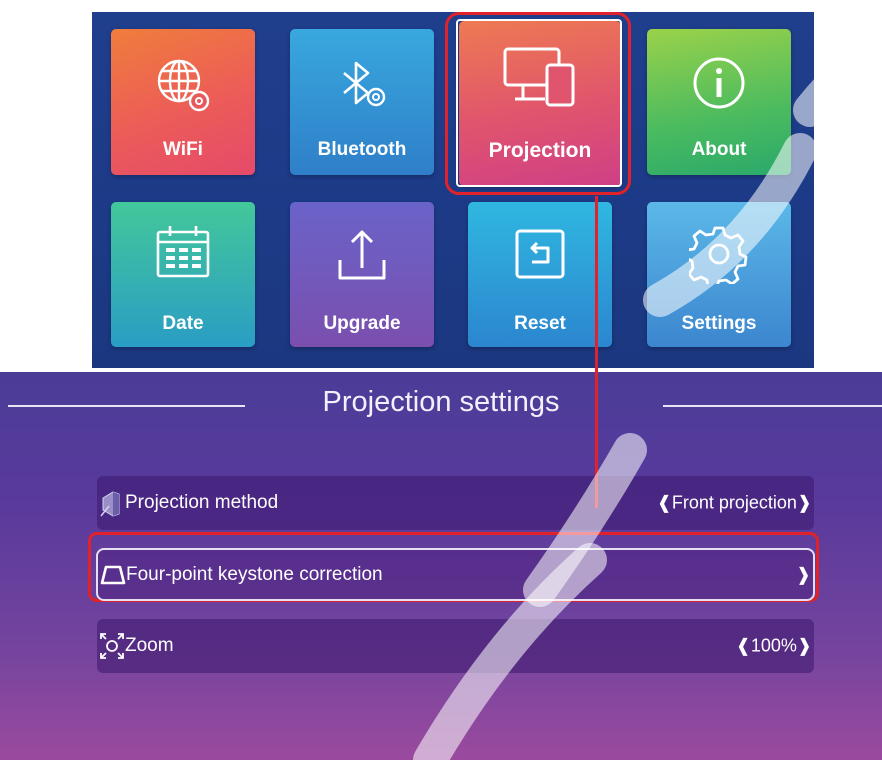  I want to click on bluetooth-icon, so click(364, 84).